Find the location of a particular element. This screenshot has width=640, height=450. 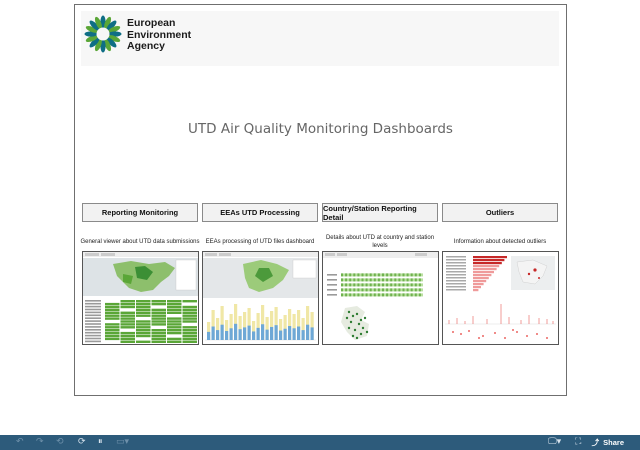

eeas-utd-processing-button: EEAs UTD Processing is located at coordinates (260, 212).